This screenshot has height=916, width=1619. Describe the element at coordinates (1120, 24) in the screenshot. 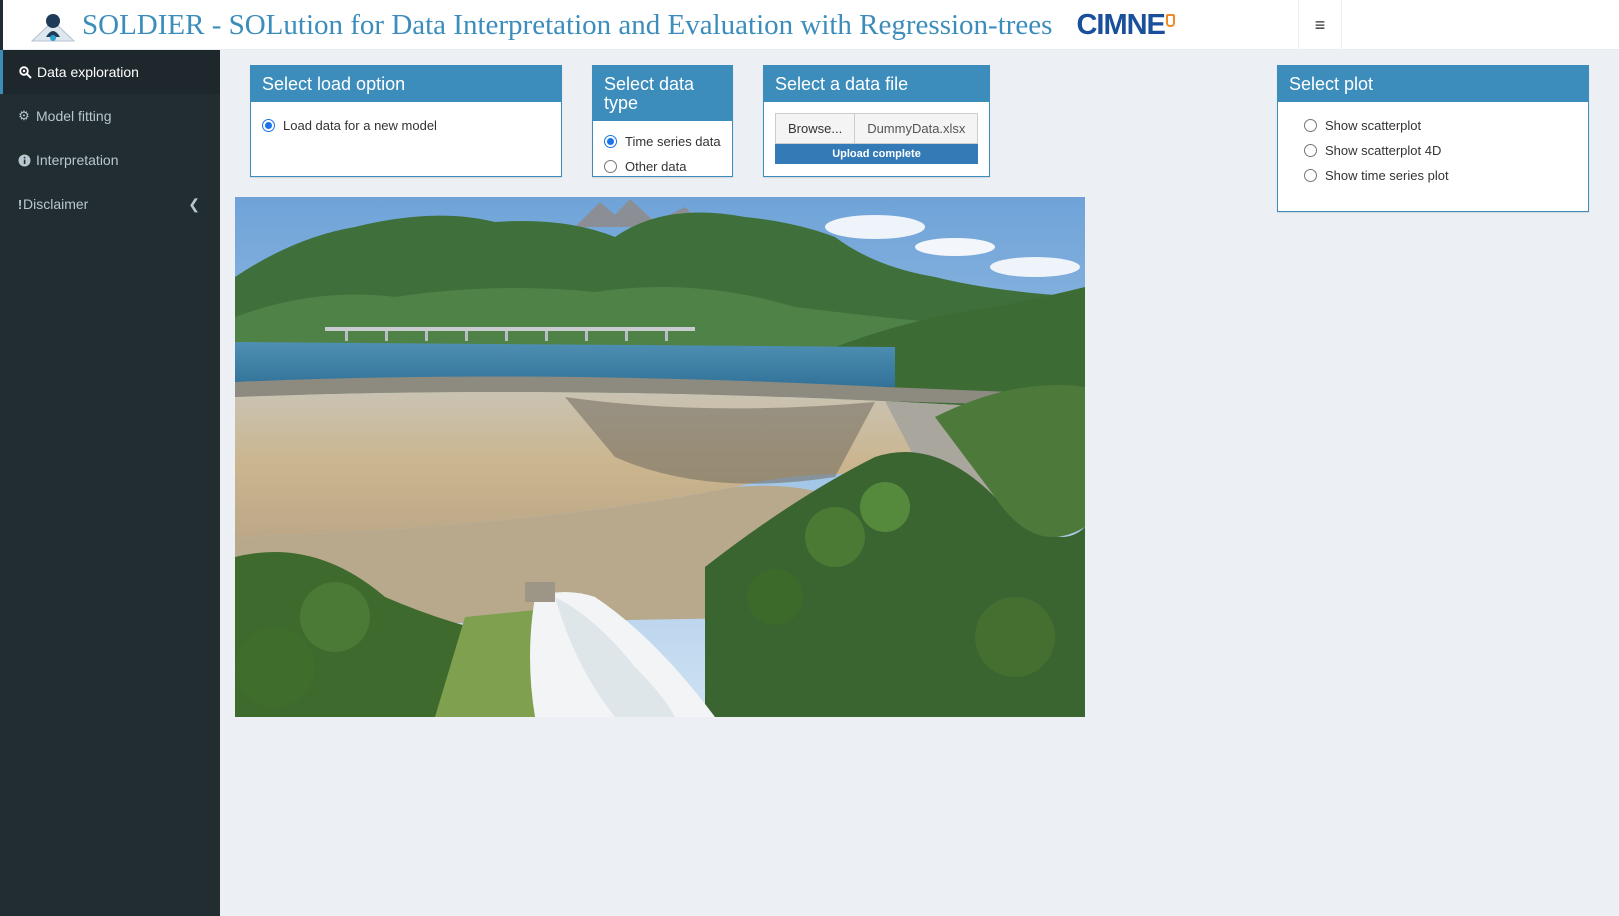

I see `cimne-logo-text: CIMNE` at that location.